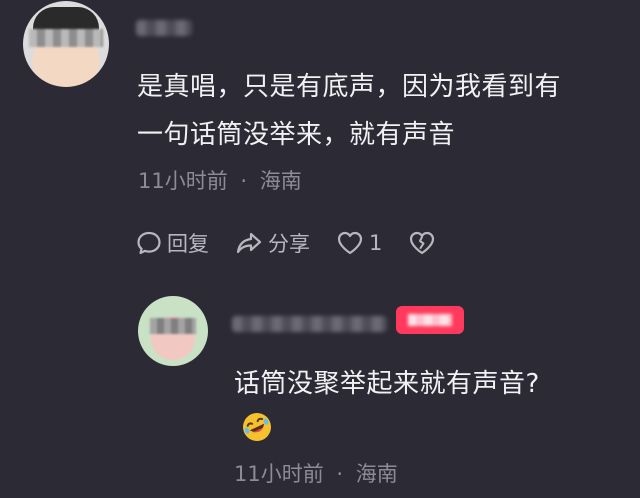  Describe the element at coordinates (66, 44) in the screenshot. I see `avatar` at that location.